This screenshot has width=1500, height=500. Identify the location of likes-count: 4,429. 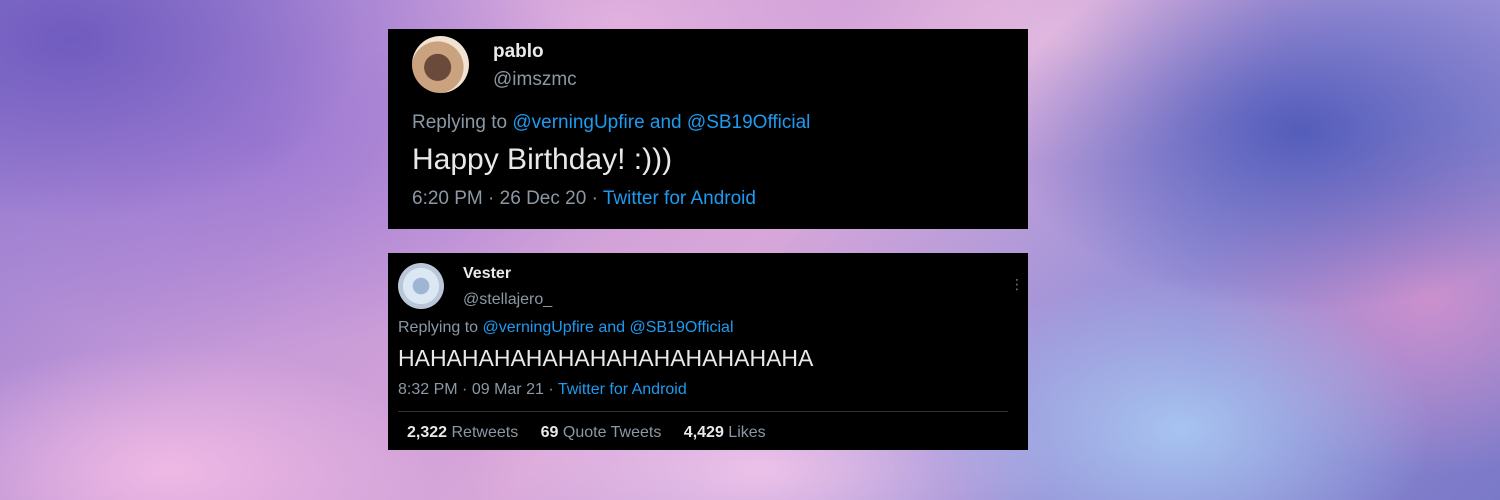
(703, 432).